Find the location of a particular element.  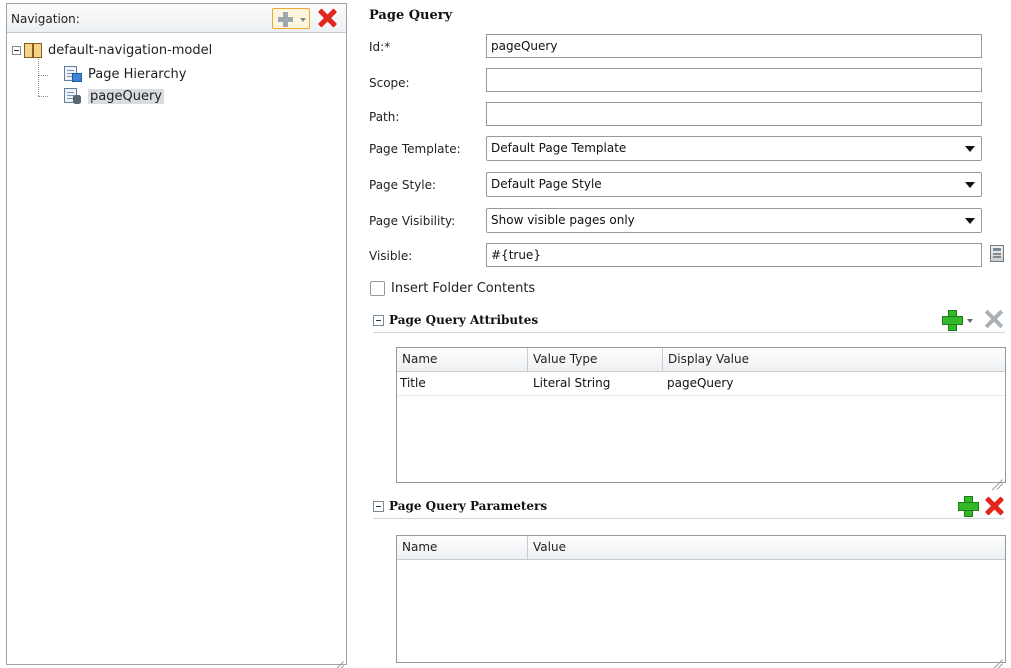

add-navigation-item-button is located at coordinates (291, 18).